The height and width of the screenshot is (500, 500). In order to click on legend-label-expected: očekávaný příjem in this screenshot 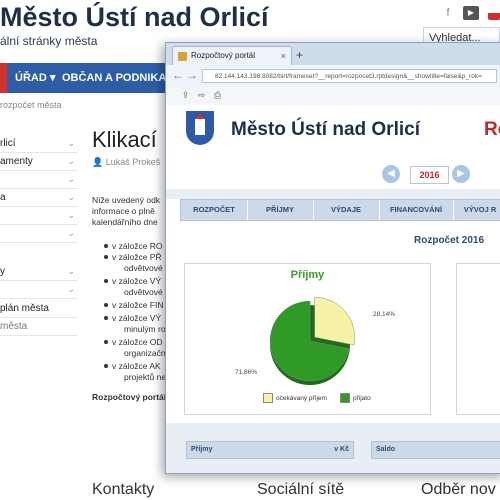, I will do `click(301, 398)`.